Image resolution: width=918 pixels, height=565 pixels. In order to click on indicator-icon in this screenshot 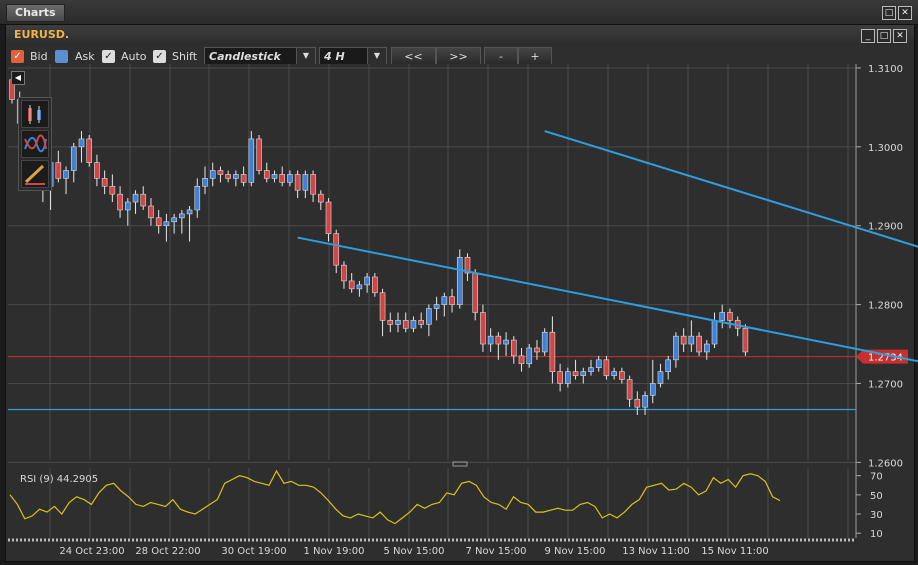, I will do `click(35, 144)`.